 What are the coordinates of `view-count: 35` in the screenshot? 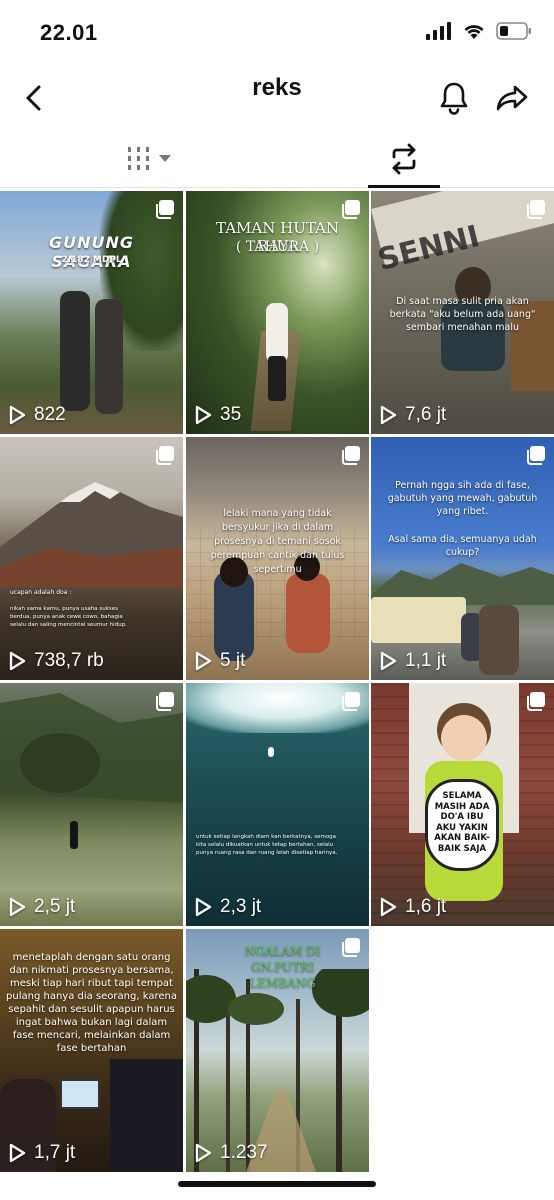 It's located at (217, 415).